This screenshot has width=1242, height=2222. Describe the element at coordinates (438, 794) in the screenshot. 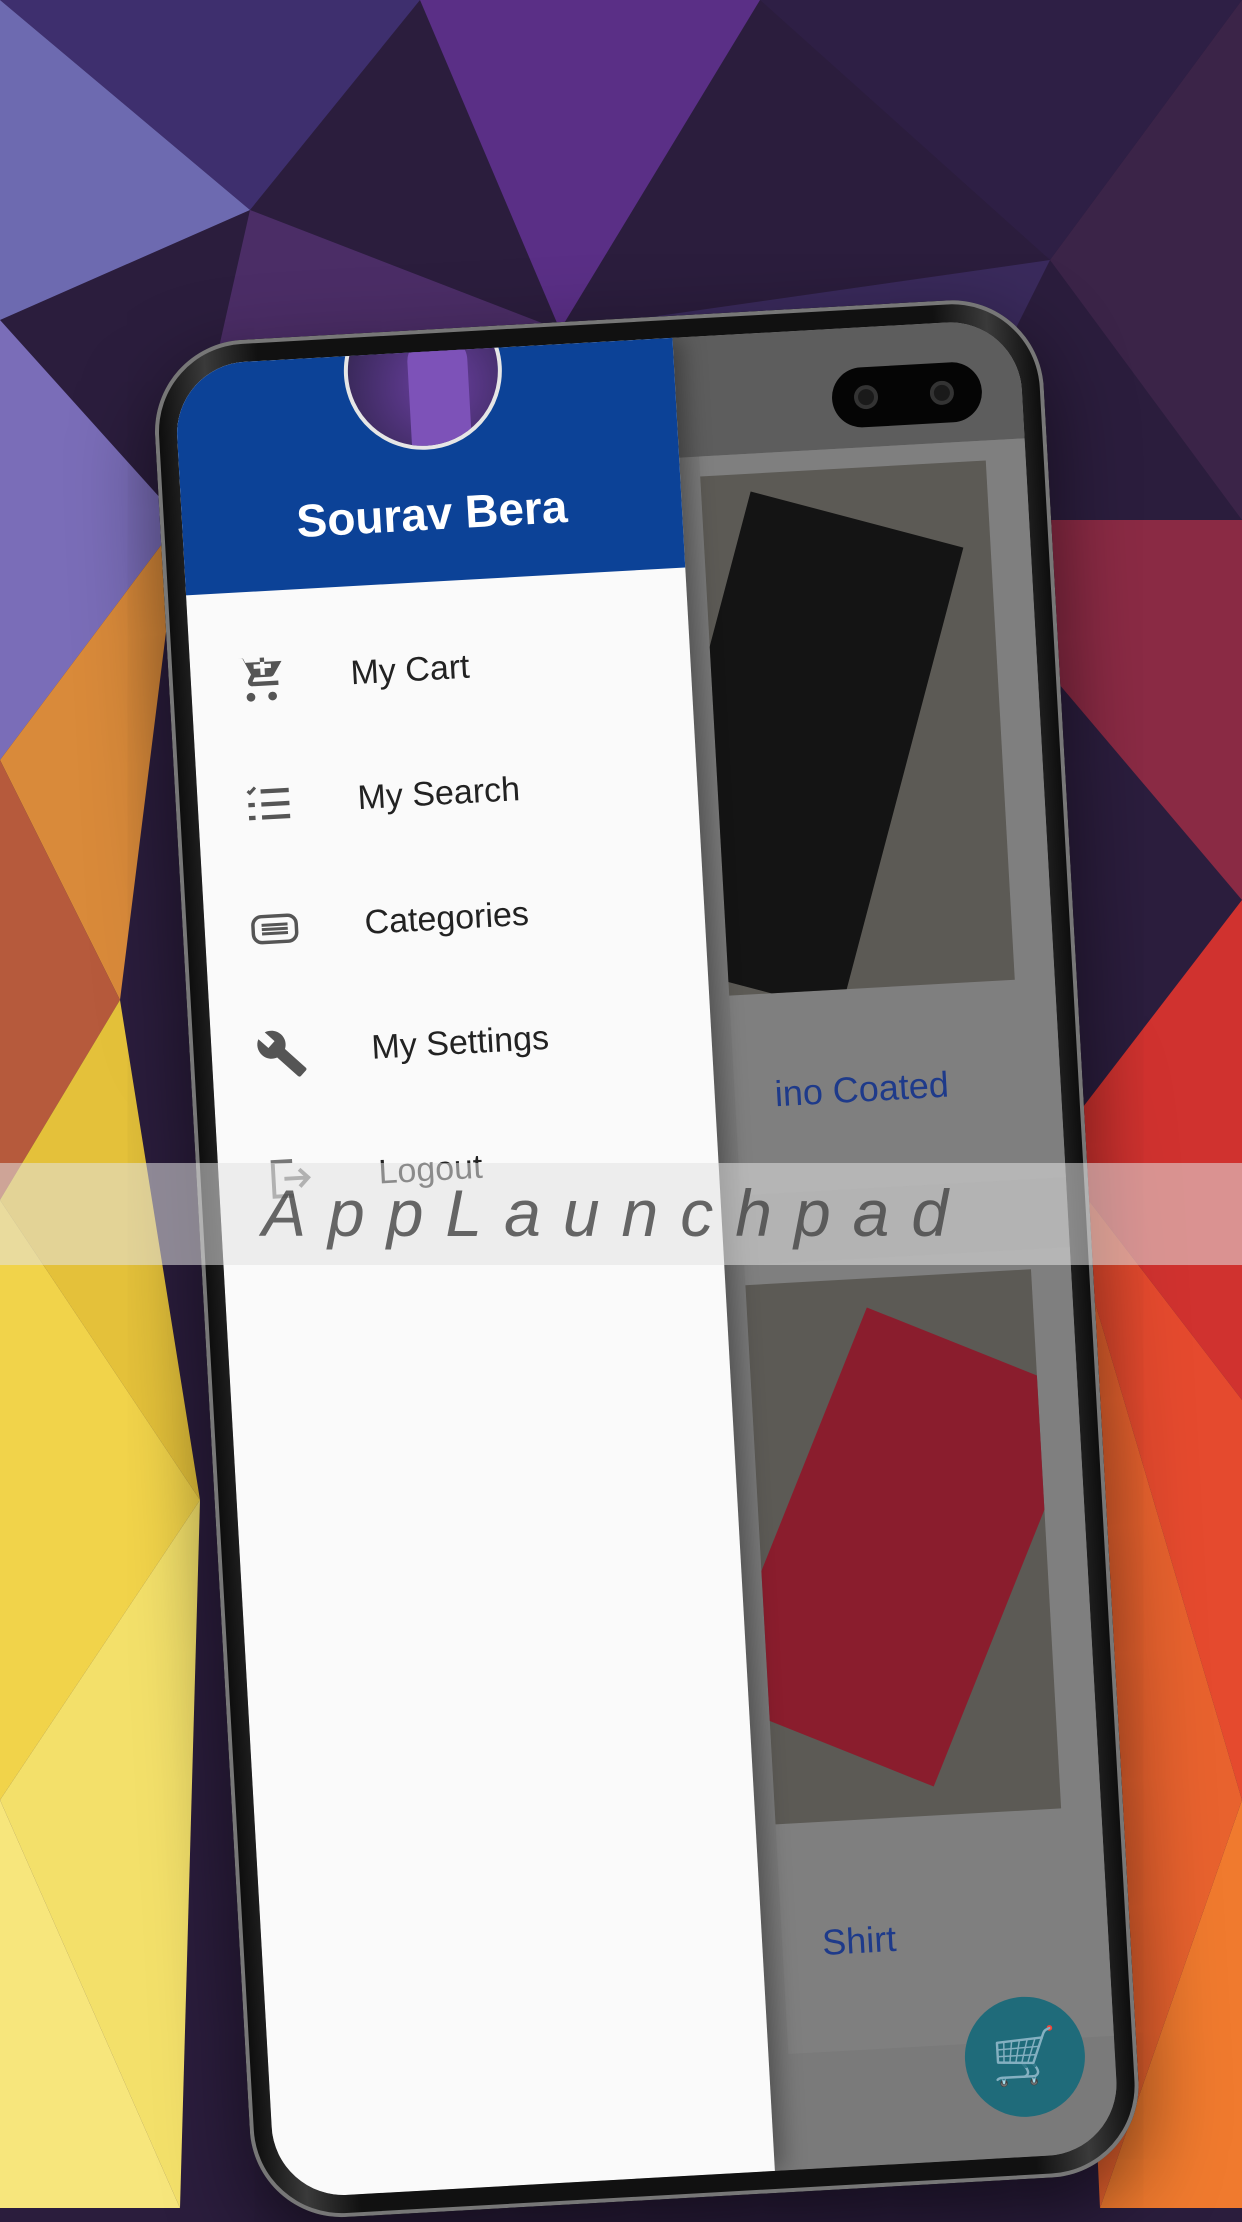

I see `menu-item-label: My Search` at that location.